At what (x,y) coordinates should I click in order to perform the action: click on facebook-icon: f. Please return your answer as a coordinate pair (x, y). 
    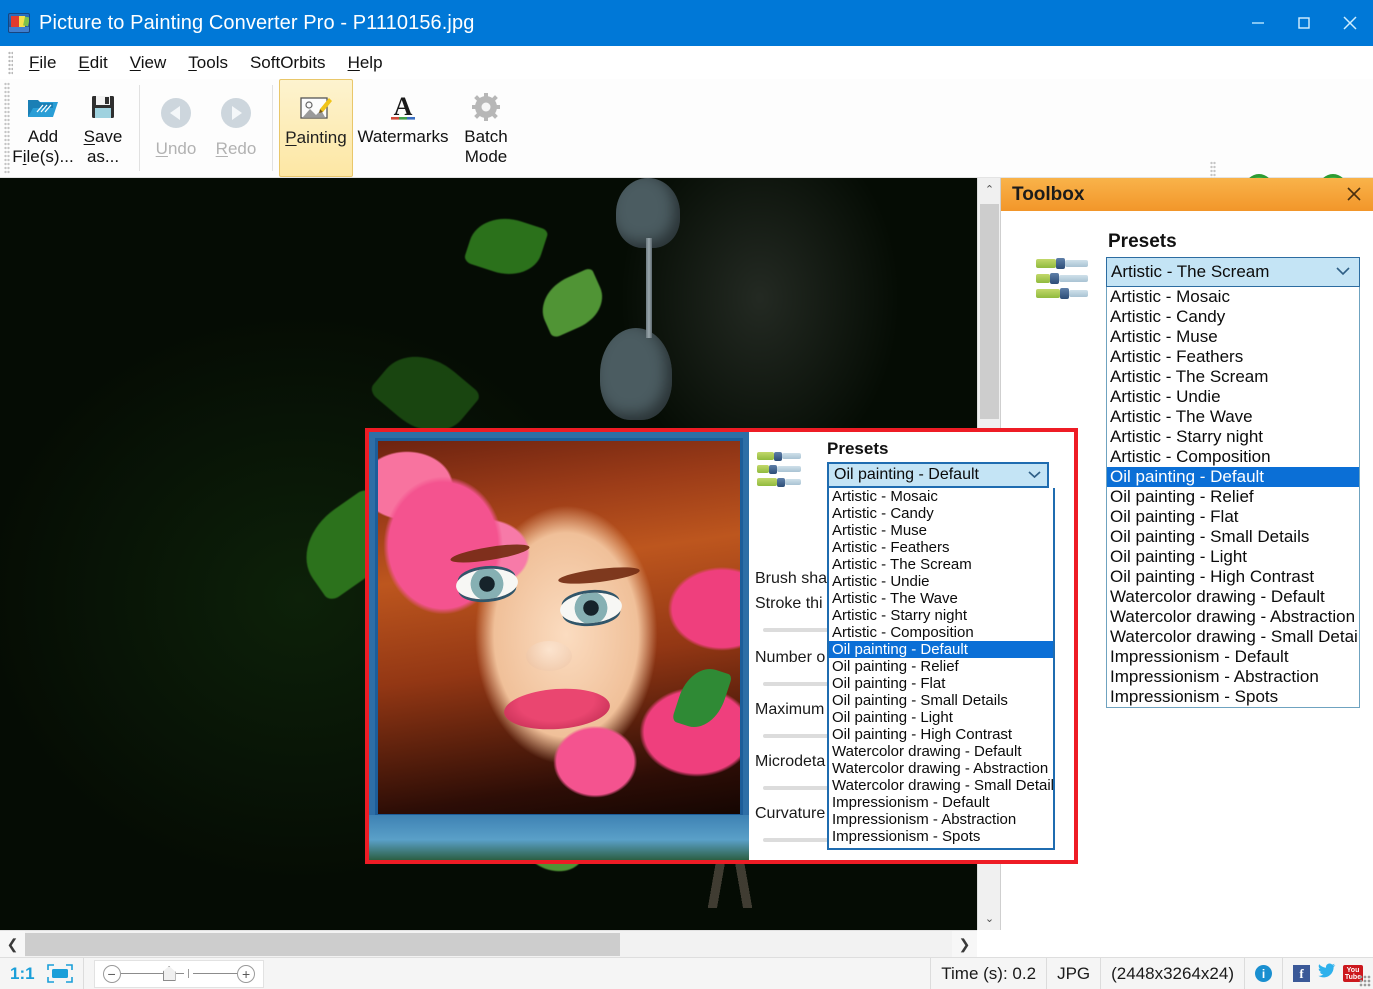
    Looking at the image, I should click on (1301, 973).